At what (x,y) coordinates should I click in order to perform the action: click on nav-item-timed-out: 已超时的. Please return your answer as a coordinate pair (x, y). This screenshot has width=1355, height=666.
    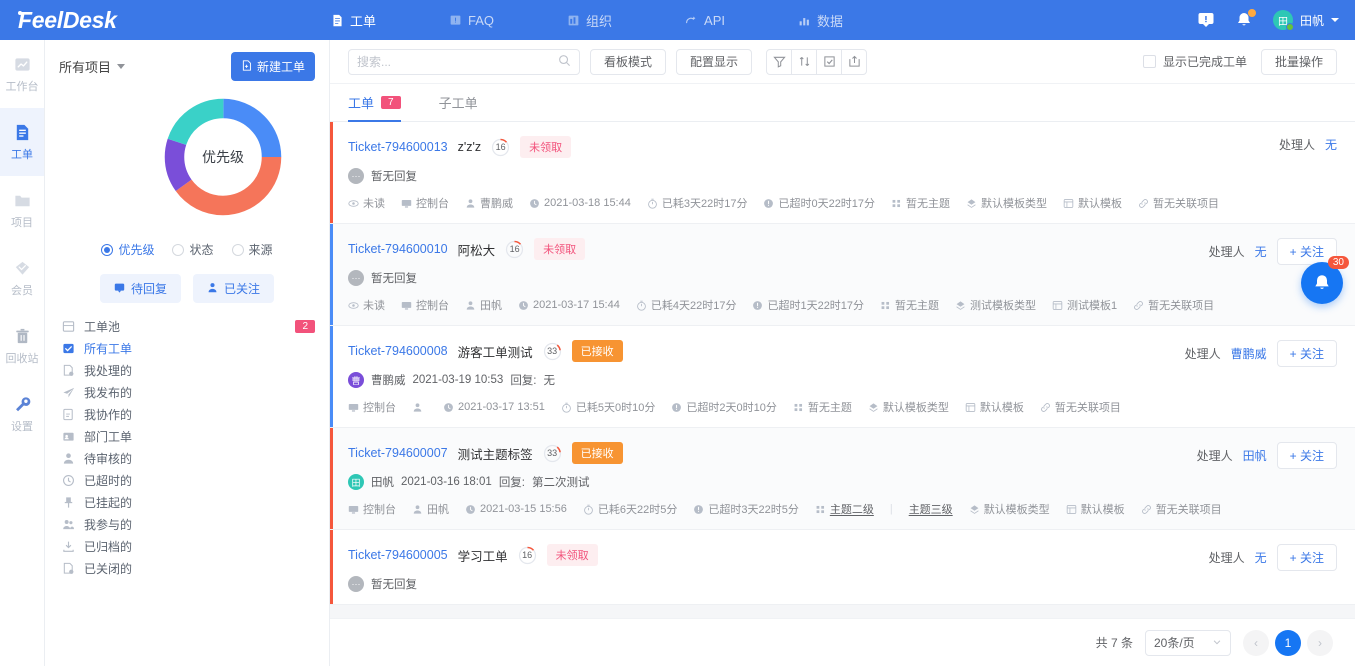
    Looking at the image, I should click on (187, 480).